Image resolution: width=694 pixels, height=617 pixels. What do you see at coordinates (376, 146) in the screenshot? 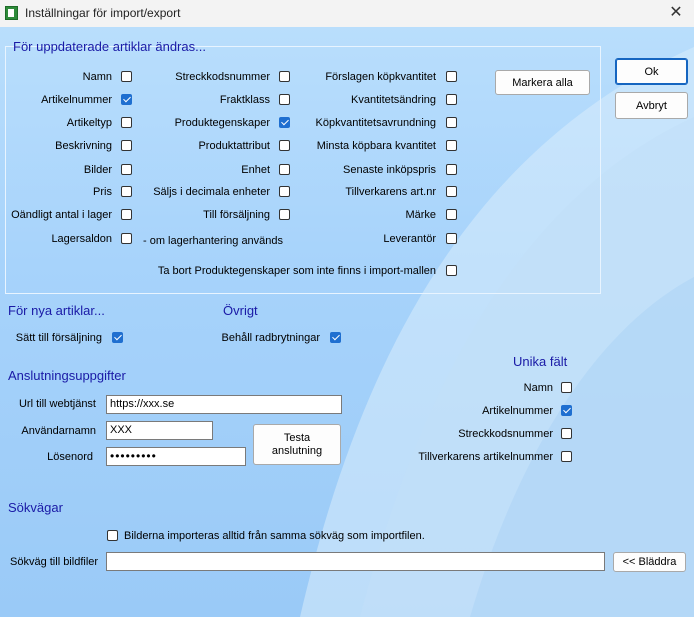
I see `minsta-kopbara-kvantitet-label: Minsta köpbara kvantitet` at bounding box center [376, 146].